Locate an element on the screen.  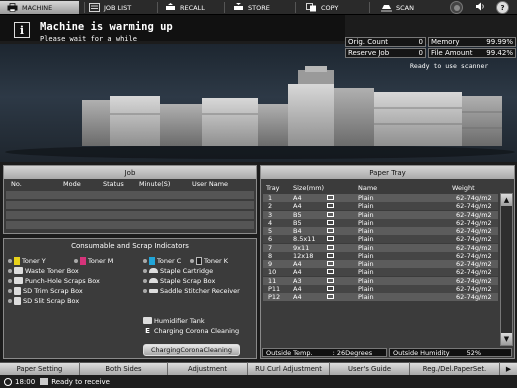
paper-tray-row: P11 A4 Plain 62-74g/m2 is located at coordinates (380, 288).